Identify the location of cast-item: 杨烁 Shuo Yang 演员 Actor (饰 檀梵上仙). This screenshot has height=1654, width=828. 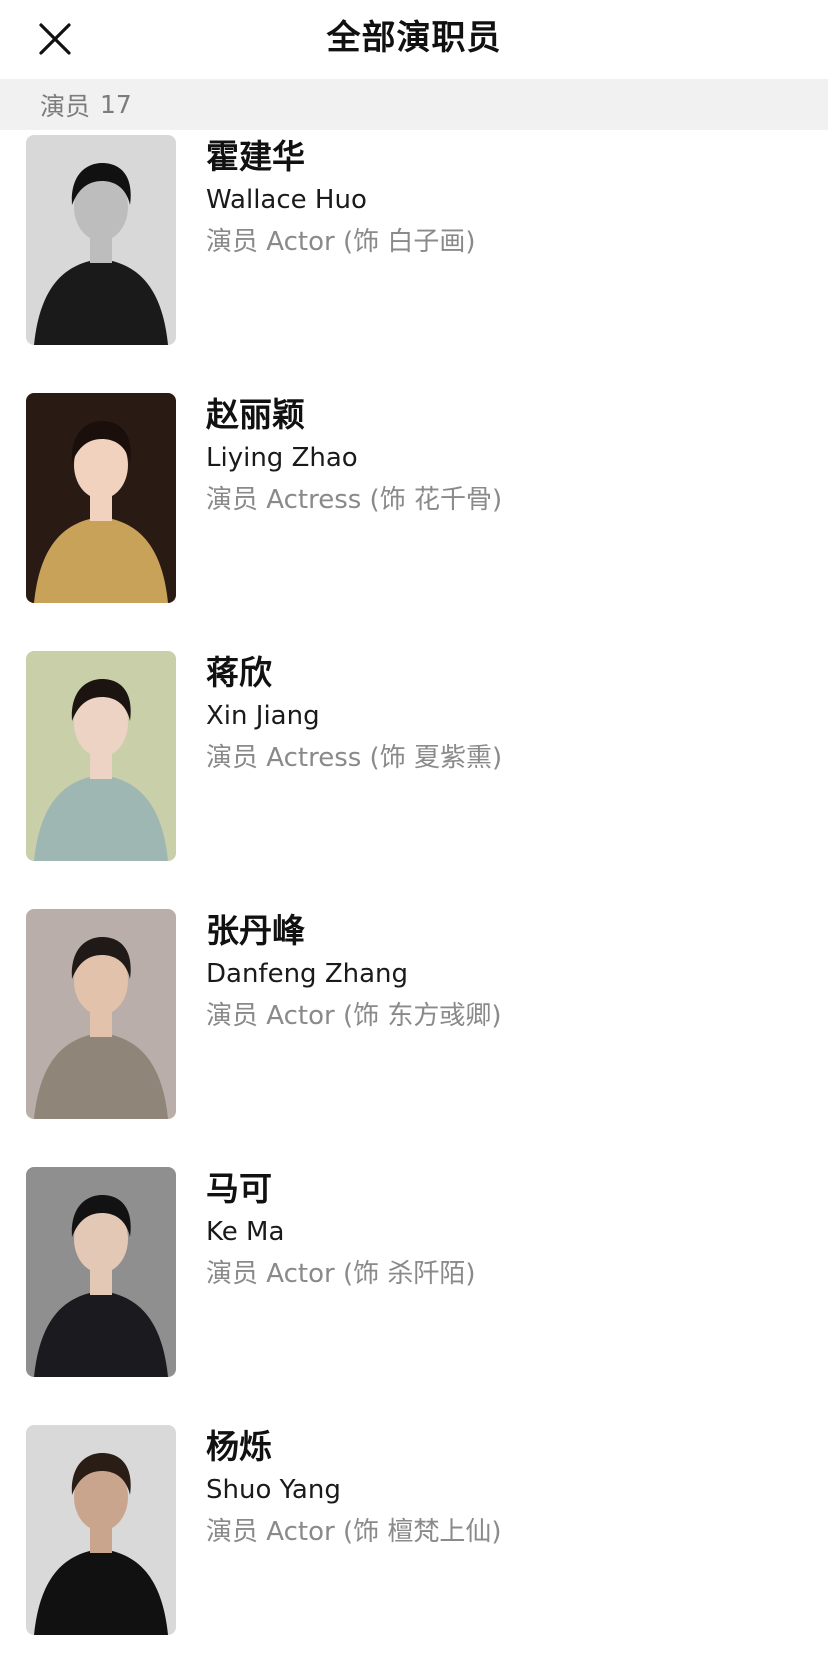
(414, 1539).